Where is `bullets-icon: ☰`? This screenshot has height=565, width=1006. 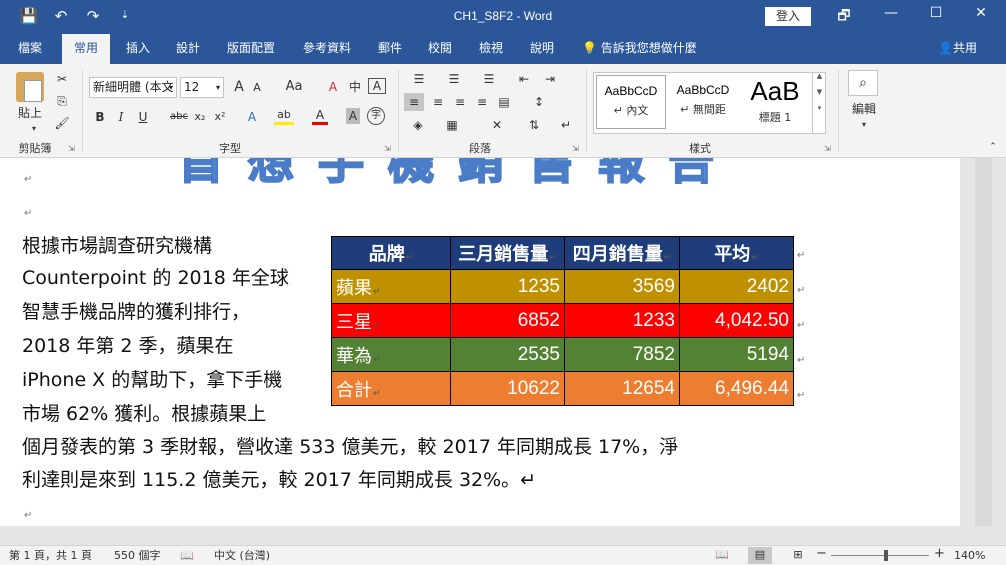
bullets-icon: ☰ is located at coordinates (419, 79).